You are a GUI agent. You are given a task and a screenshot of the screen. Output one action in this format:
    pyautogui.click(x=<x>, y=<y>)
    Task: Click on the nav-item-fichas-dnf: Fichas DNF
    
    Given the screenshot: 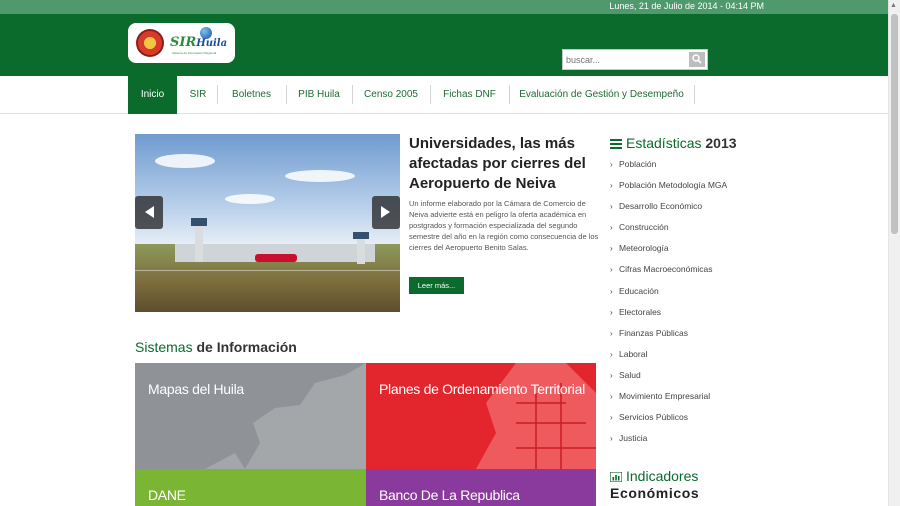 What is the action you would take?
    pyautogui.click(x=469, y=95)
    